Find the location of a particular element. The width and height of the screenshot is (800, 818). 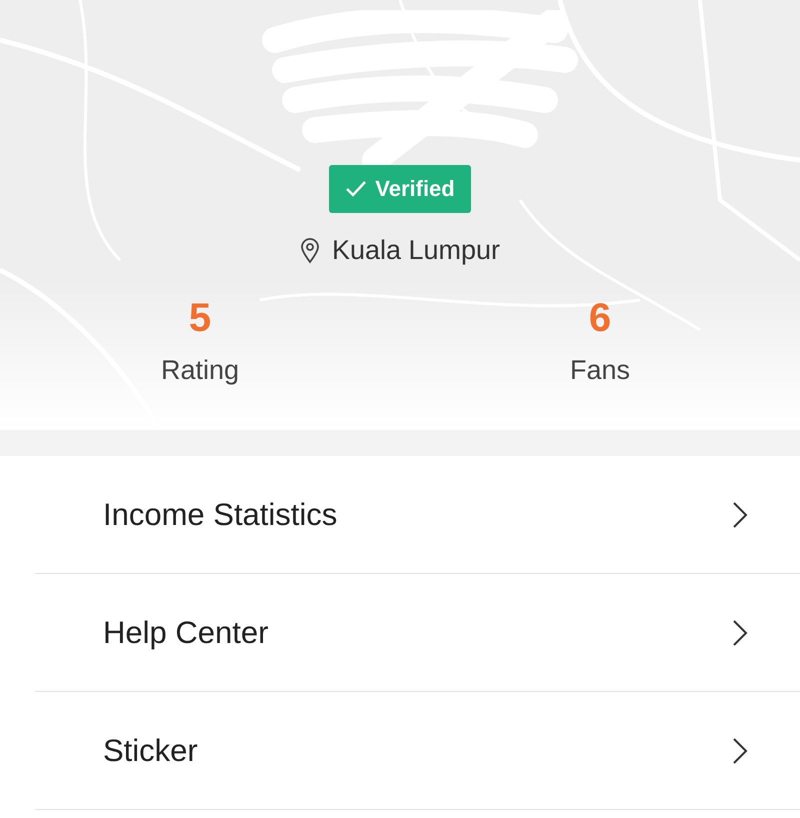

location-pin-icon is located at coordinates (310, 251).